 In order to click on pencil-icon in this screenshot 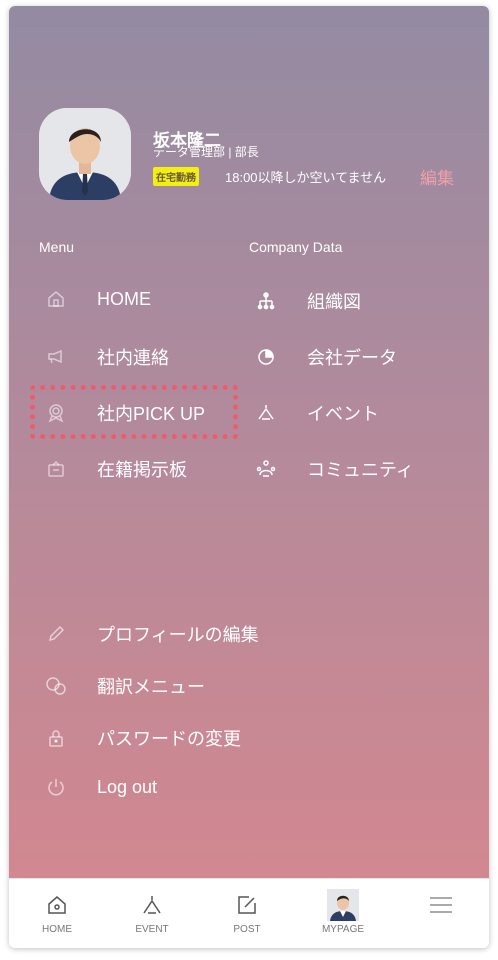, I will do `click(56, 634)`.